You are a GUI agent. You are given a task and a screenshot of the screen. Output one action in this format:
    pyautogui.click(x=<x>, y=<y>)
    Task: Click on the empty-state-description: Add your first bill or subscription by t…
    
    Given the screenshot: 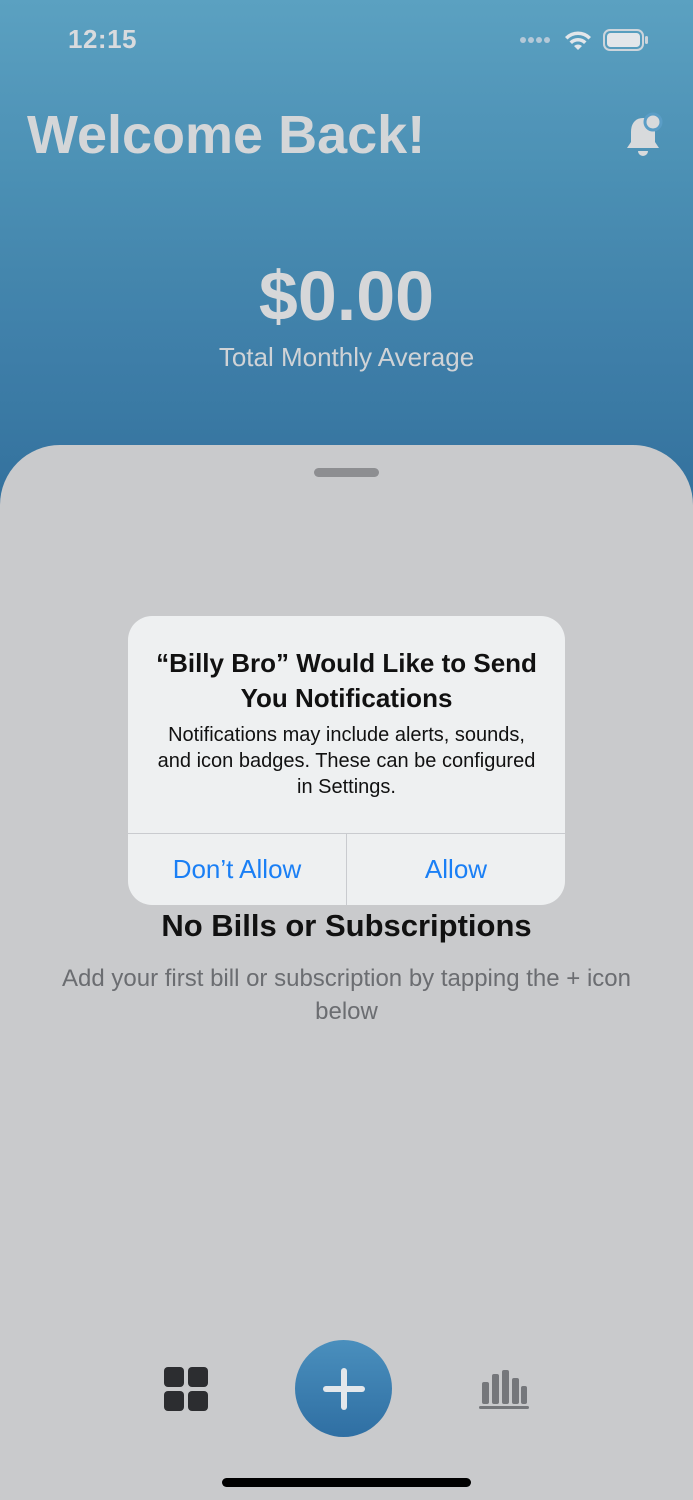 What is the action you would take?
    pyautogui.click(x=346, y=995)
    